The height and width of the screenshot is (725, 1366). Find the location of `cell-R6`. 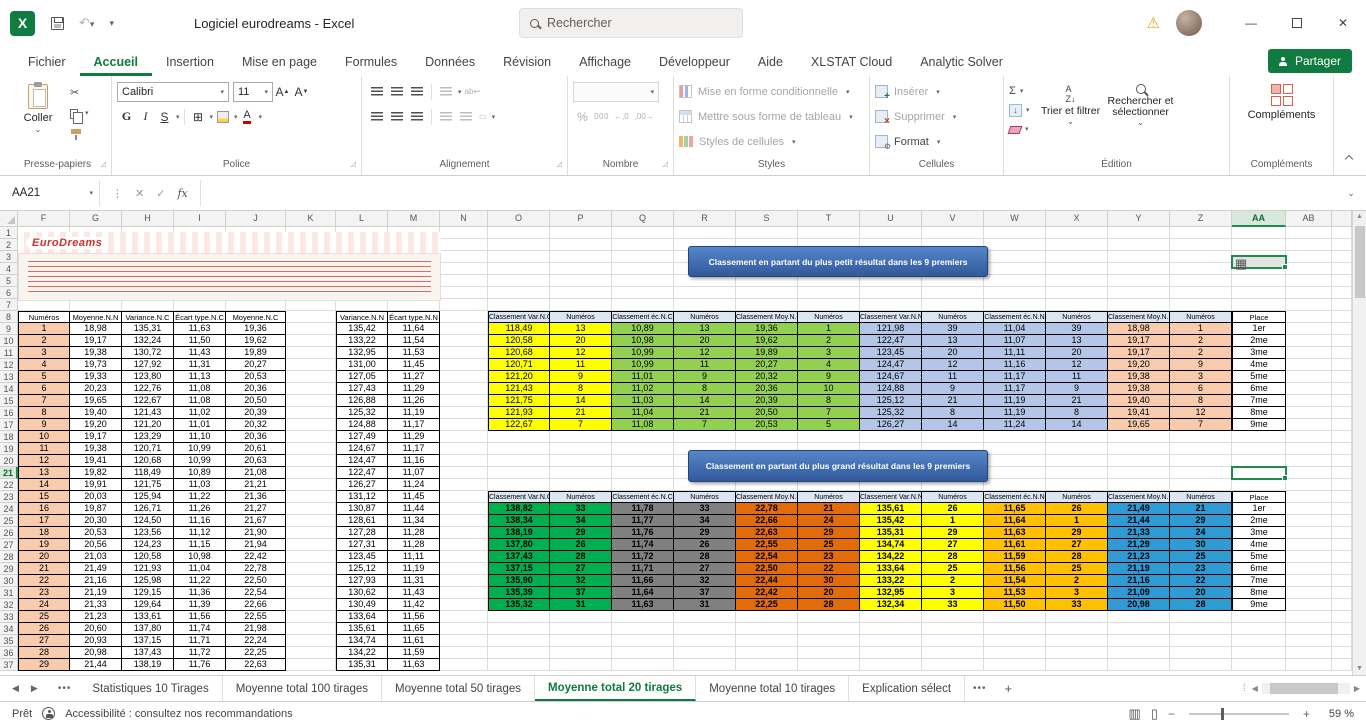

cell-R6 is located at coordinates (705, 293).